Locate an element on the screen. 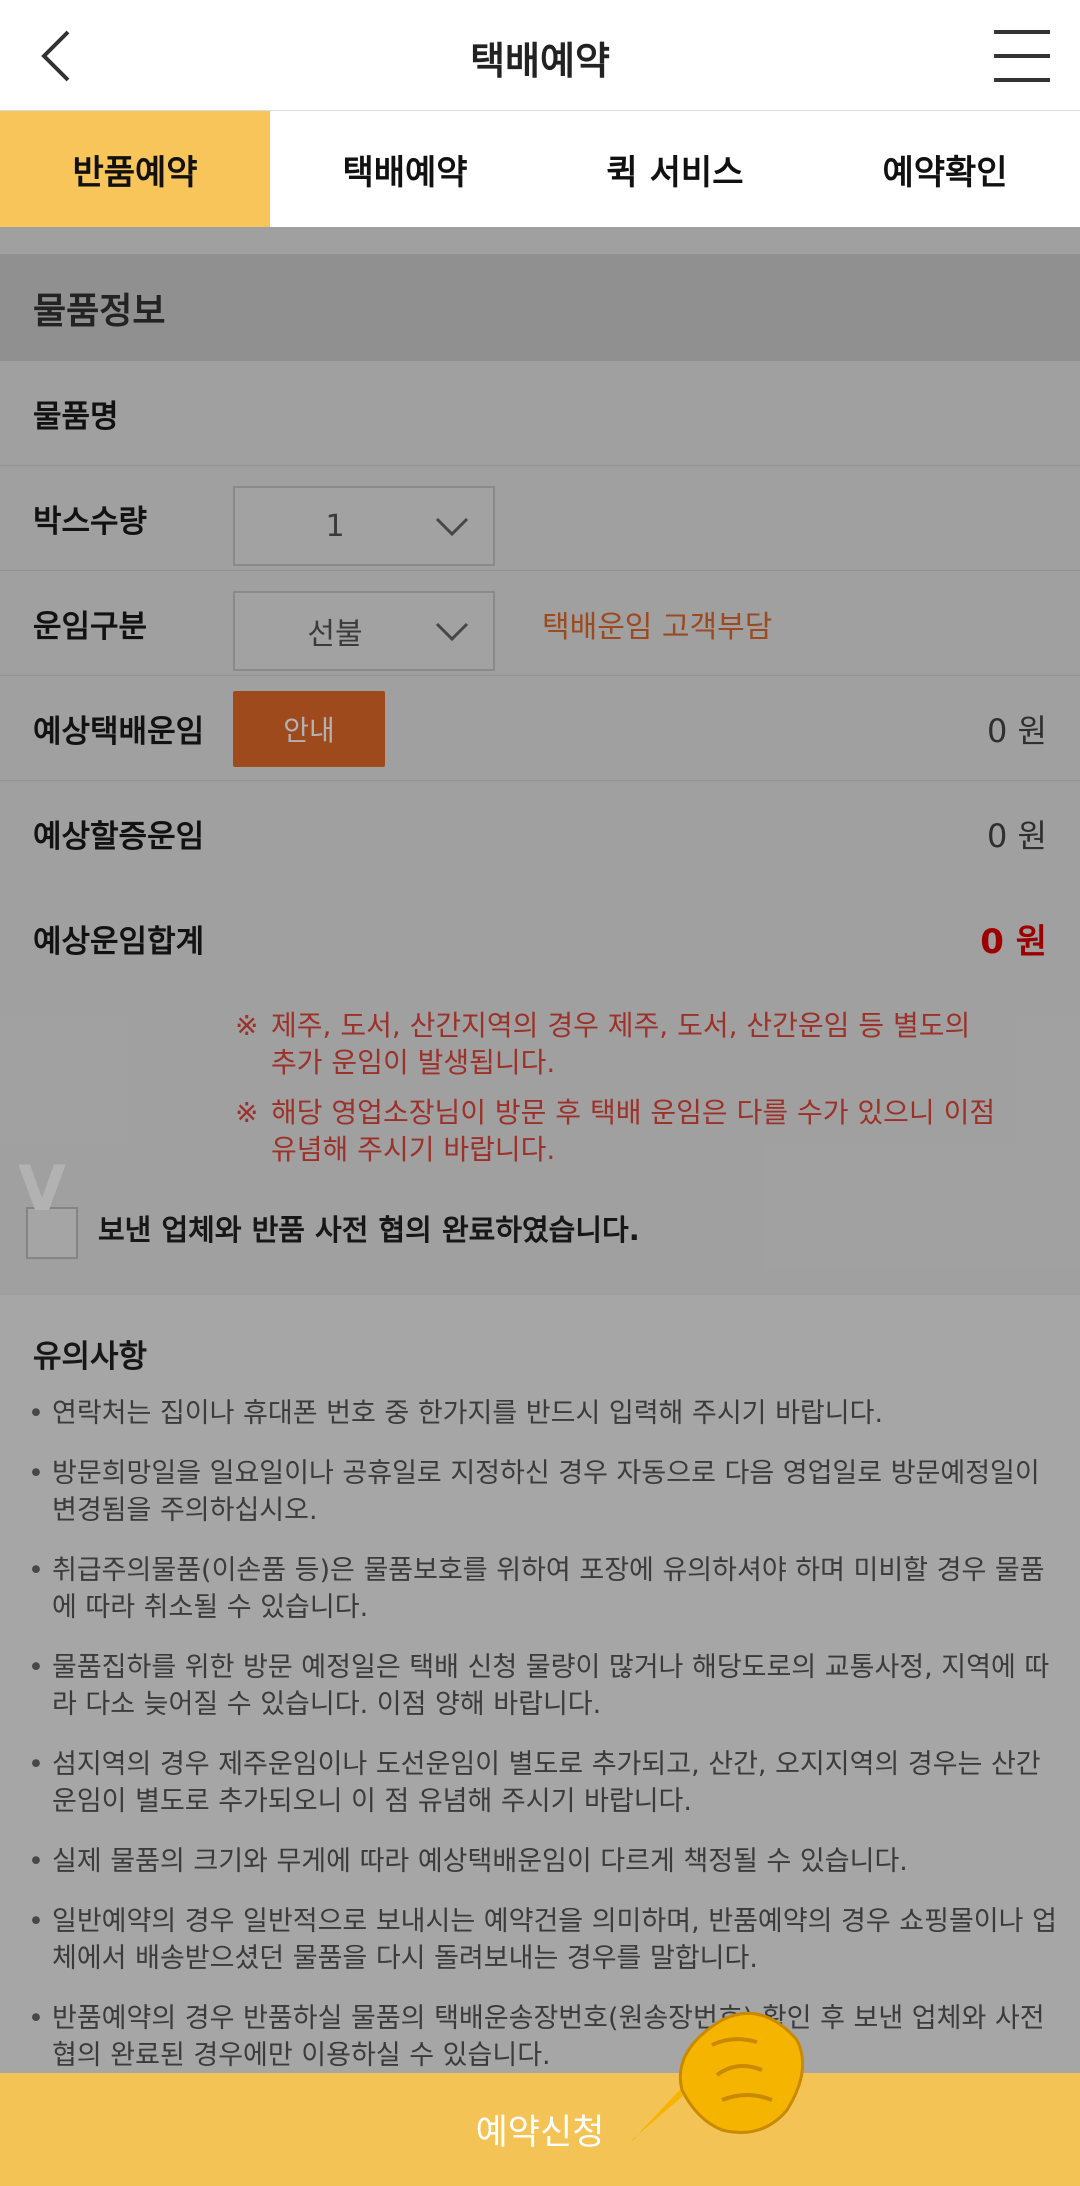 This screenshot has width=1080, height=2186. tab-quick-service: 퀵 서비스 is located at coordinates (675, 169).